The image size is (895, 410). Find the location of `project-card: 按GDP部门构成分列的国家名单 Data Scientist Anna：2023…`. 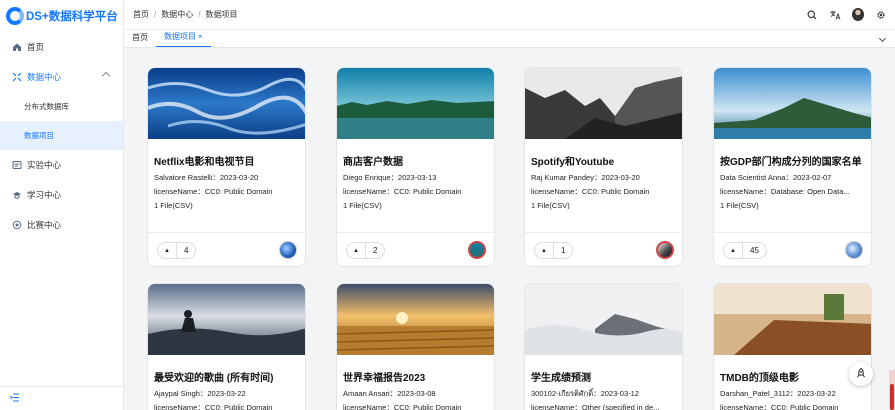

project-card: 按GDP部门构成分列的国家名单 Data Scientist Anna：2023… is located at coordinates (792, 167).